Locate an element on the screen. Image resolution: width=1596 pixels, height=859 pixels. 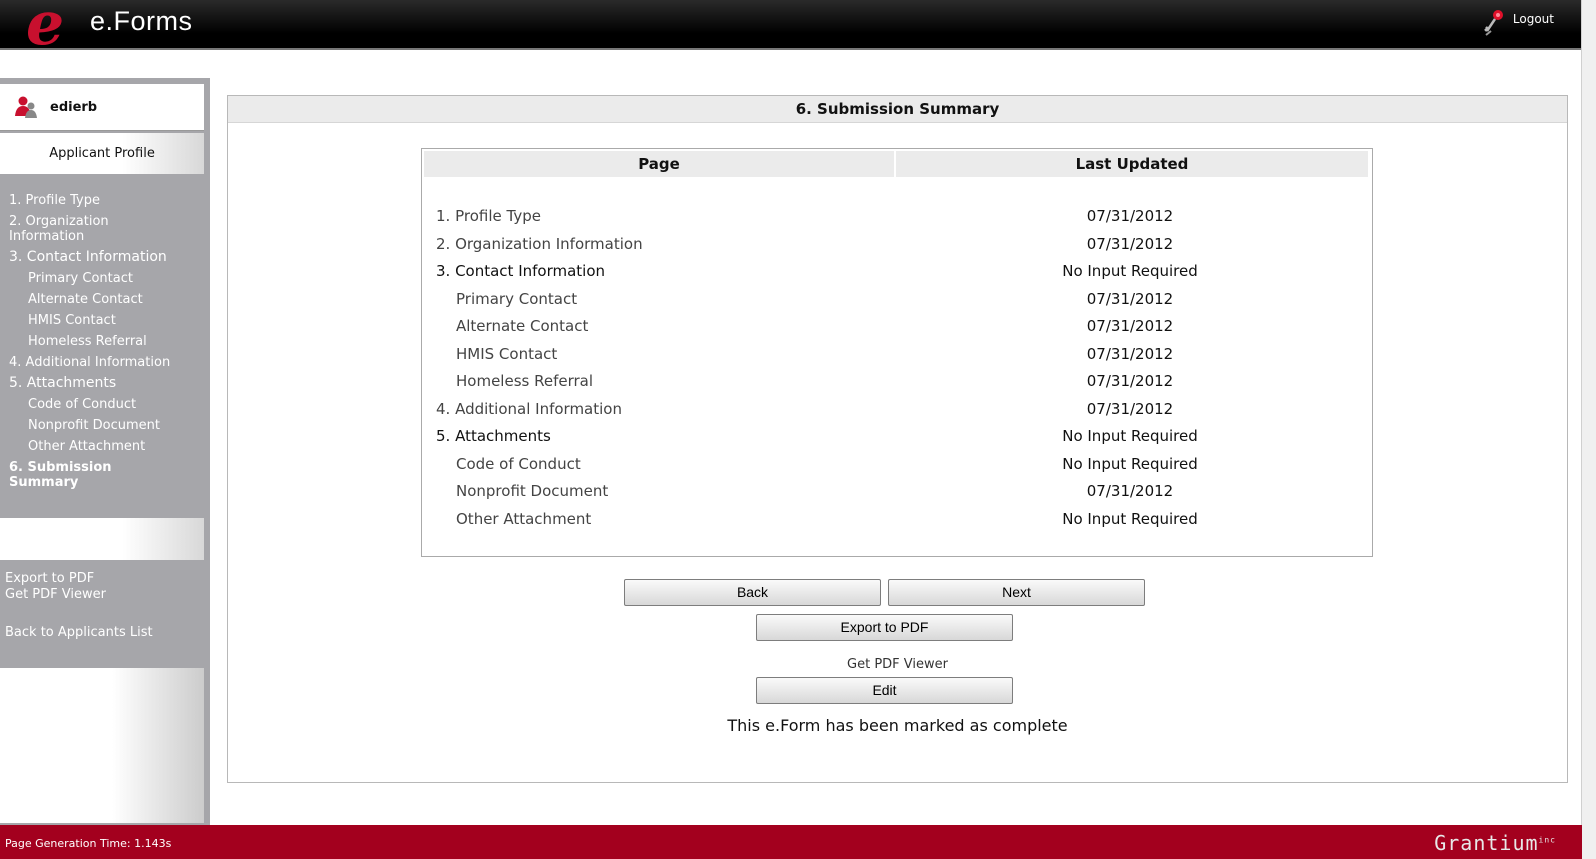
row-page: Homeless Referral is located at coordinates (525, 381).